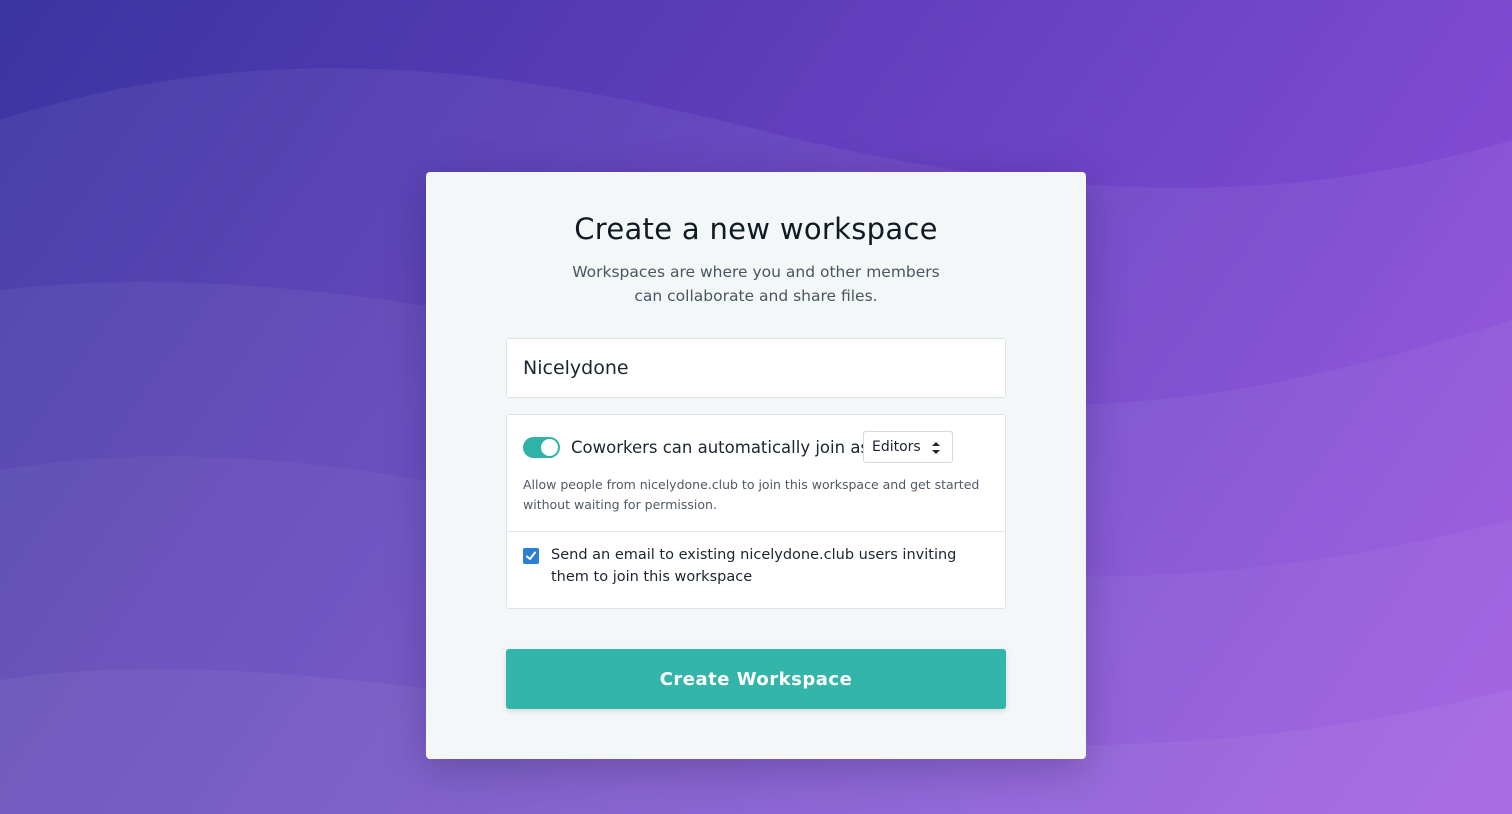 Image resolution: width=1512 pixels, height=814 pixels. I want to click on role-select-value: Editors, so click(896, 447).